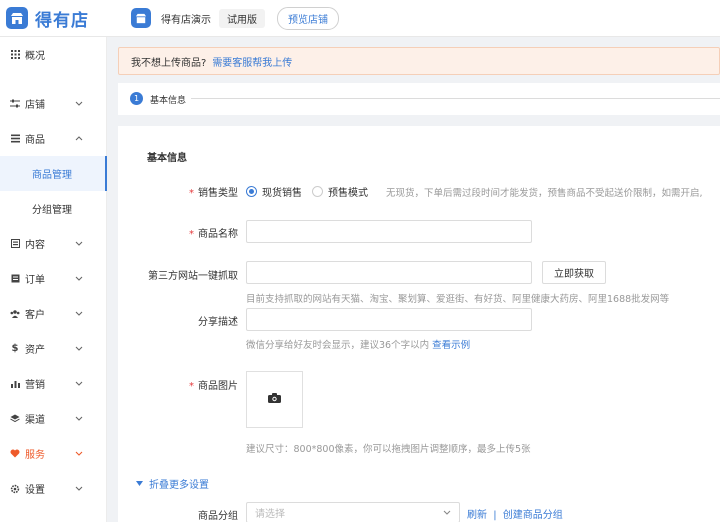 The height and width of the screenshot is (522, 720). I want to click on sliders-icon, so click(15, 104).